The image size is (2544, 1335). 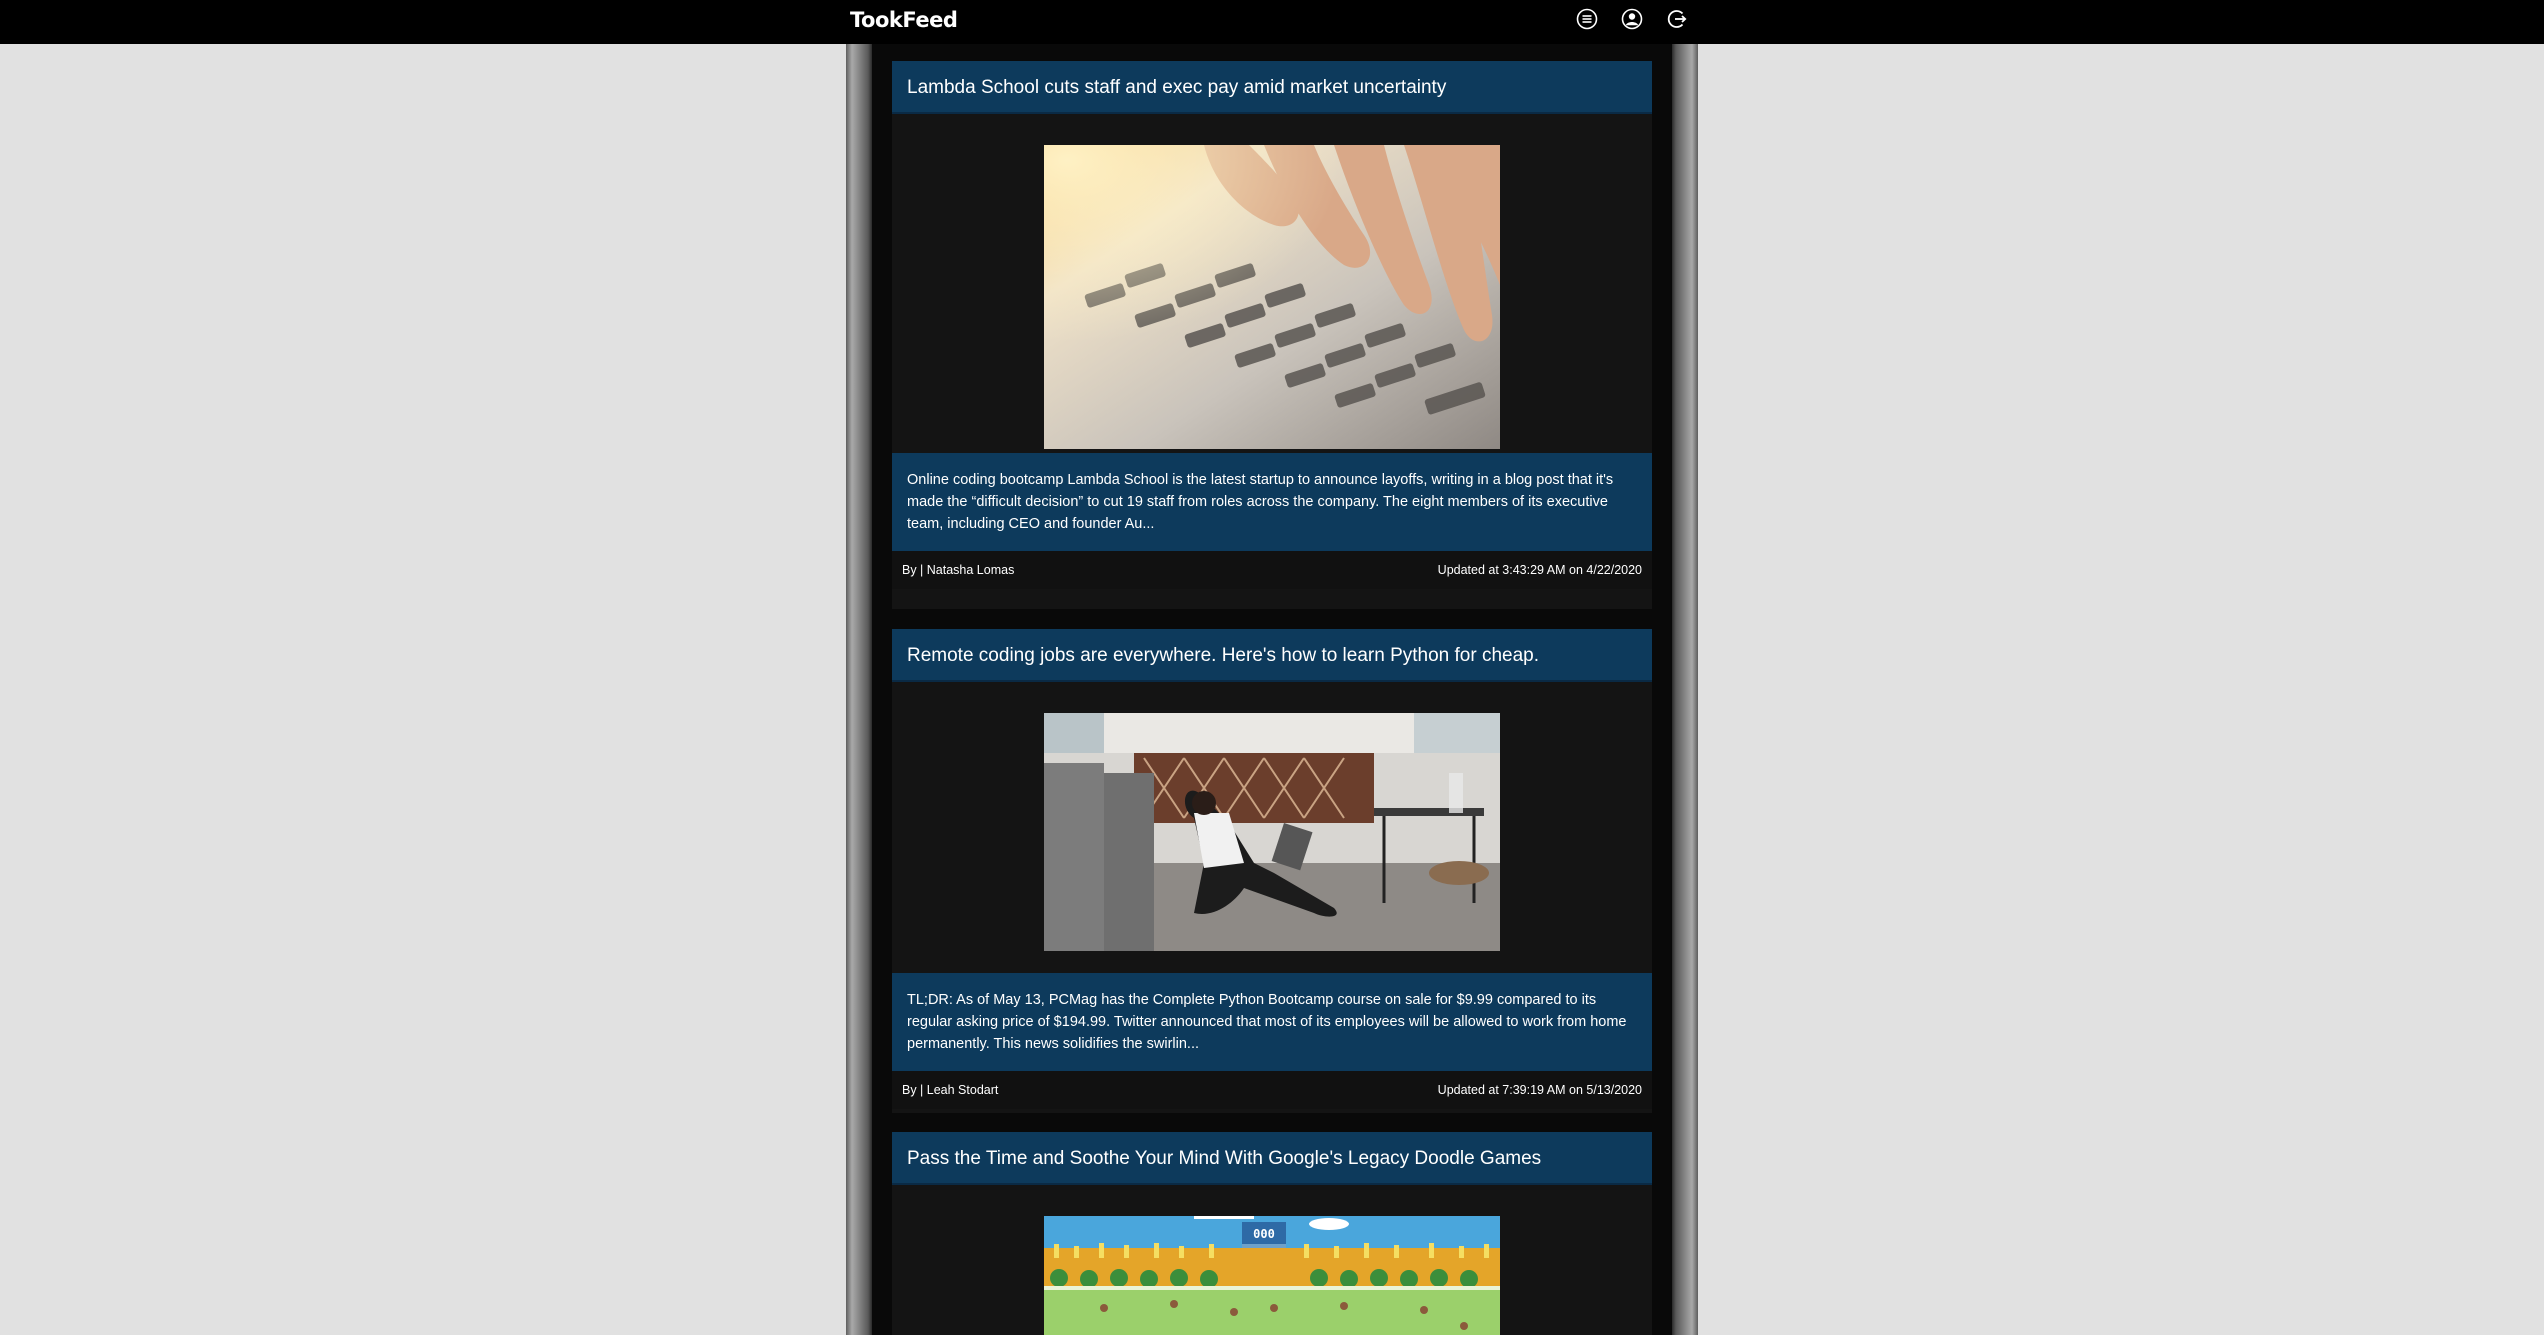 I want to click on menu-icon, so click(x=1587, y=19).